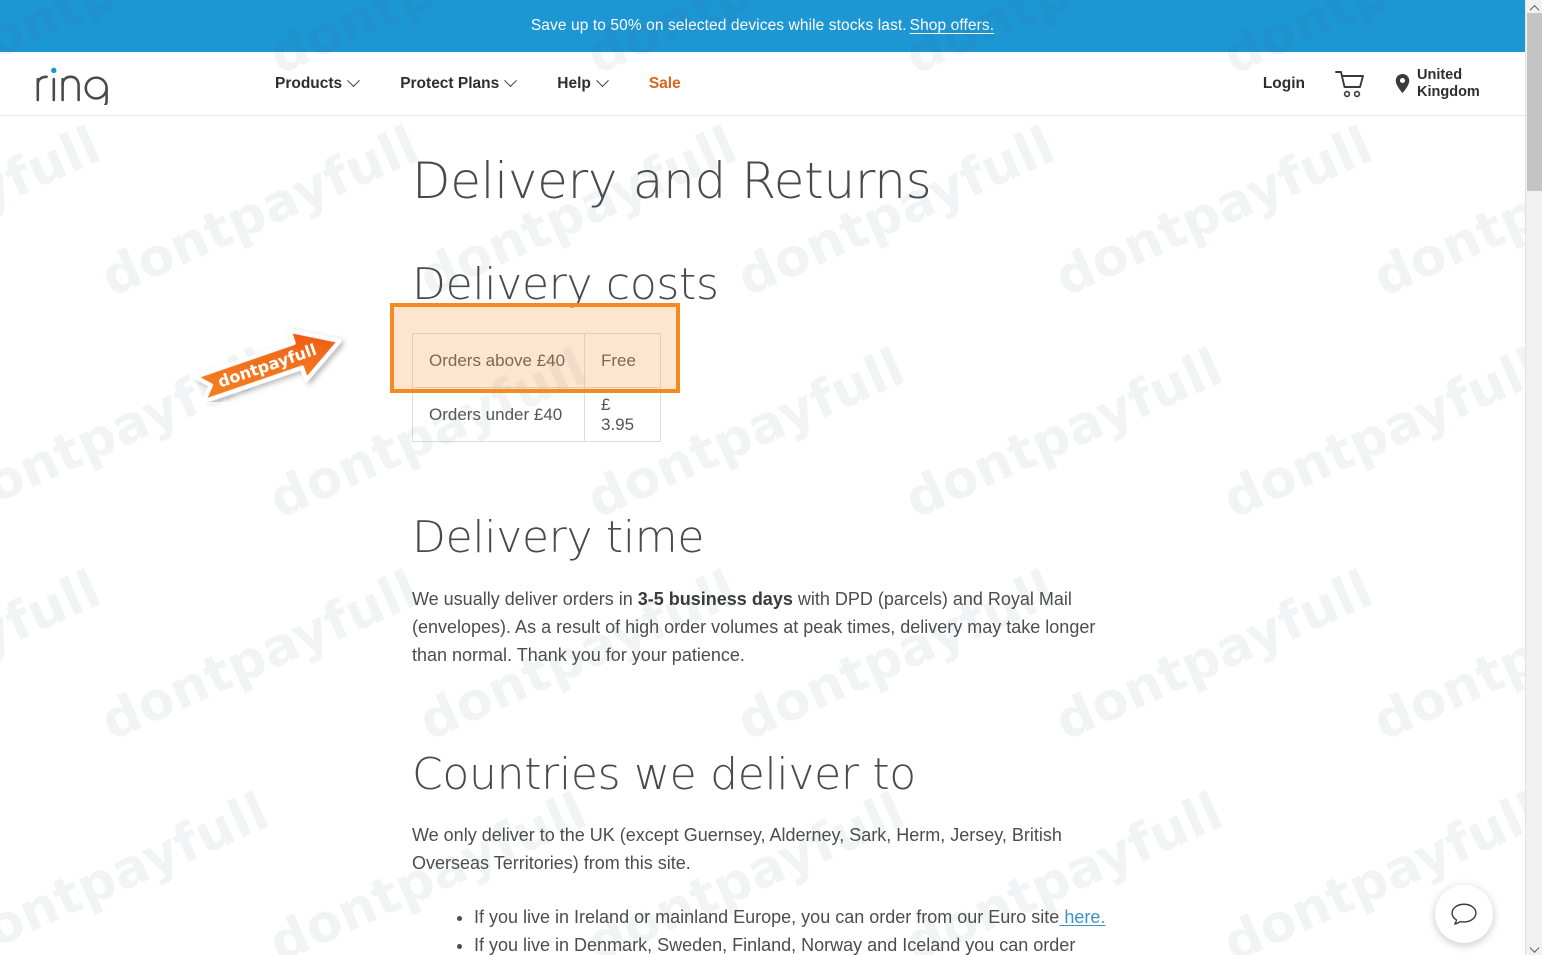 The image size is (1542, 955). I want to click on table-row: Orders above £40 Free, so click(536, 361).